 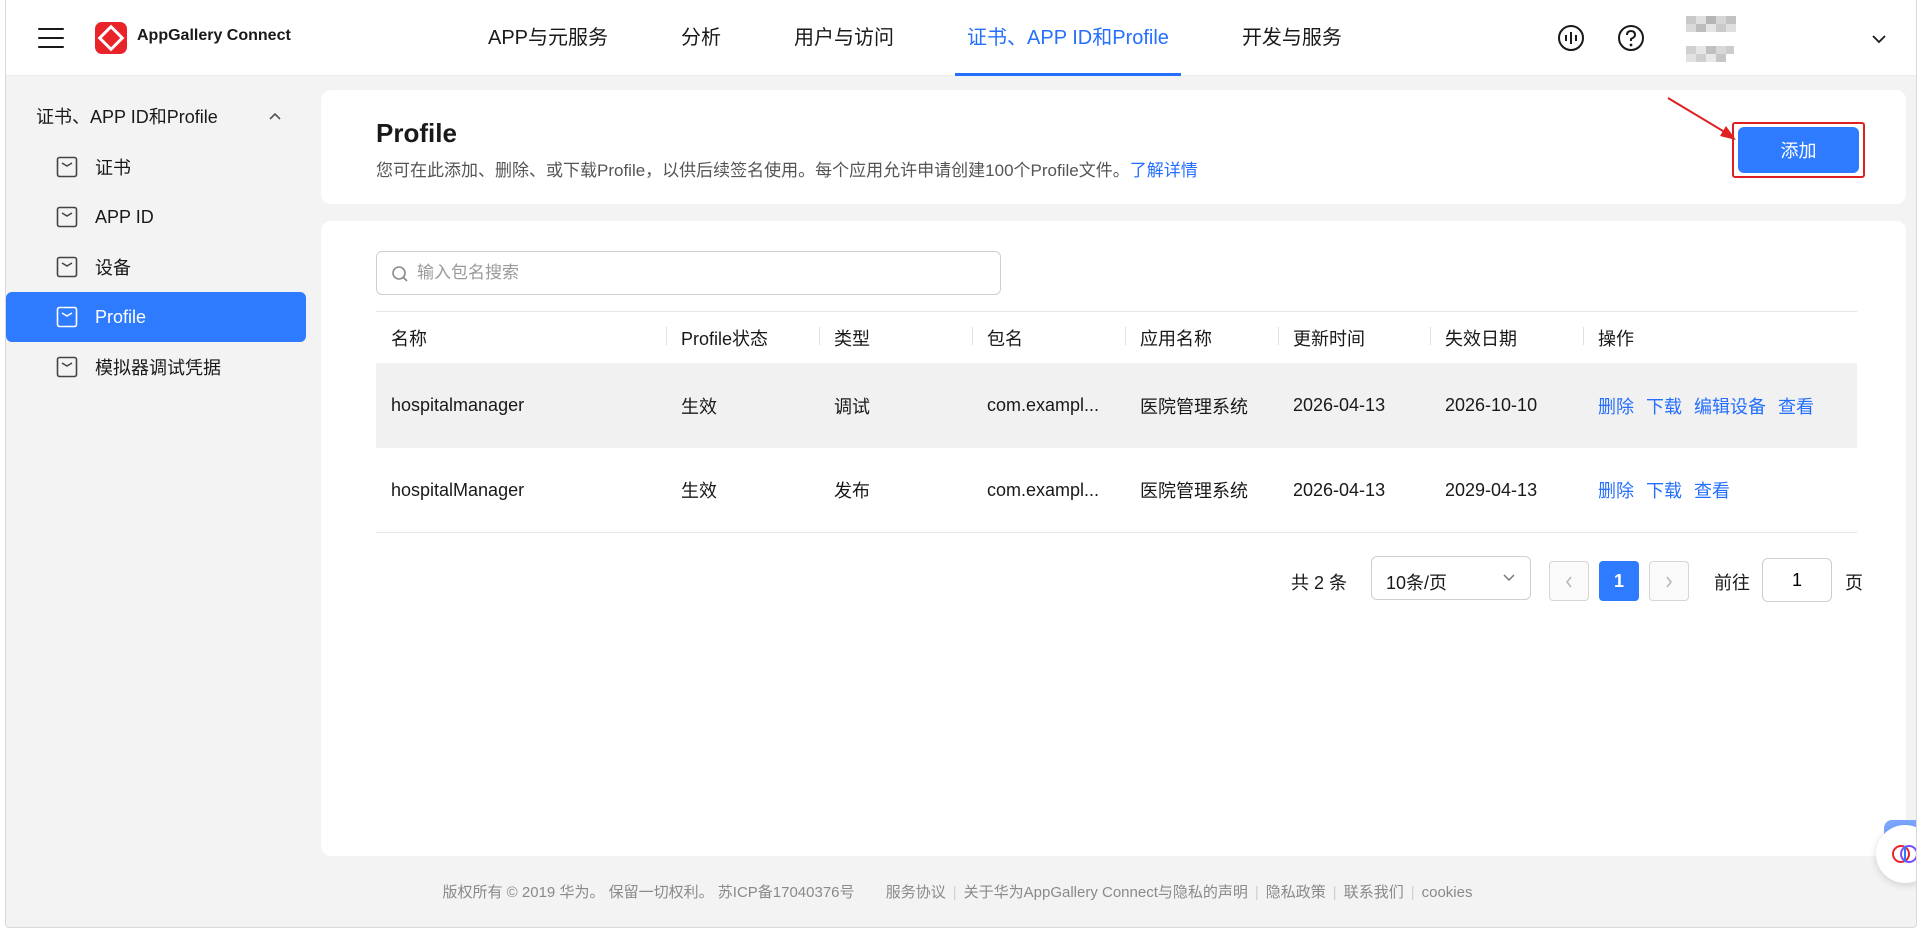 What do you see at coordinates (1797, 580) in the screenshot?
I see `goto-page-input` at bounding box center [1797, 580].